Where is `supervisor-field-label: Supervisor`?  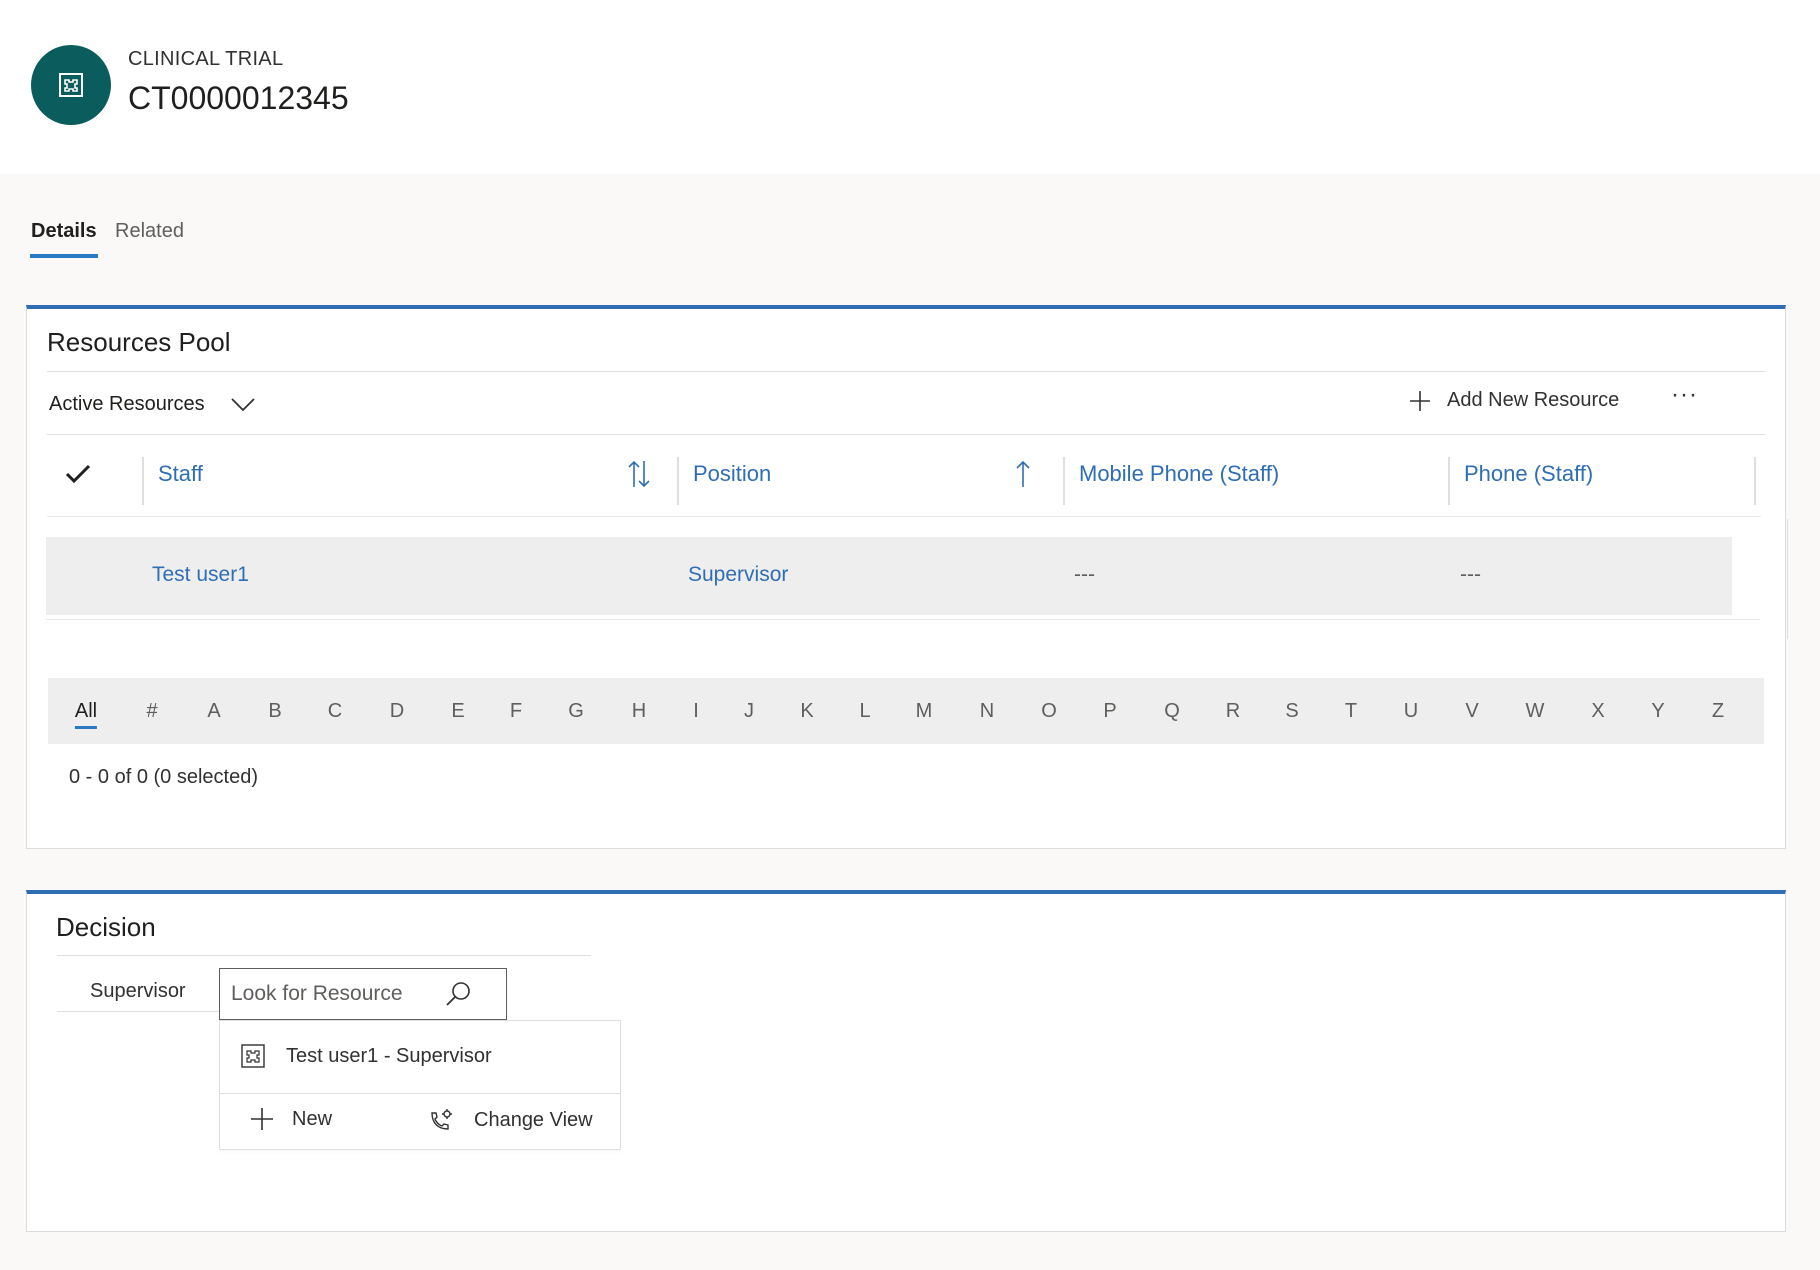
supervisor-field-label: Supervisor is located at coordinates (138, 991).